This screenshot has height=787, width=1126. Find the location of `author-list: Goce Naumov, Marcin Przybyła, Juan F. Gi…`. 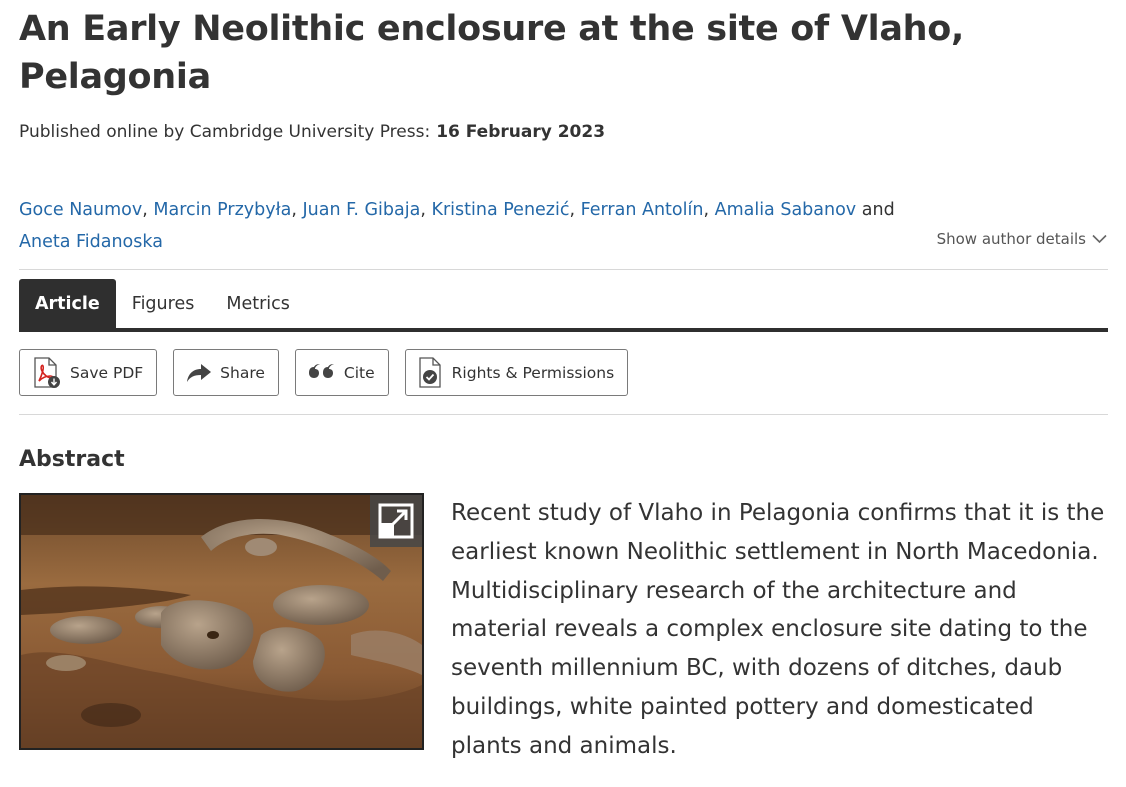

author-list: Goce Naumov, Marcin Przybyła, Juan F. Gi… is located at coordinates (469, 226).